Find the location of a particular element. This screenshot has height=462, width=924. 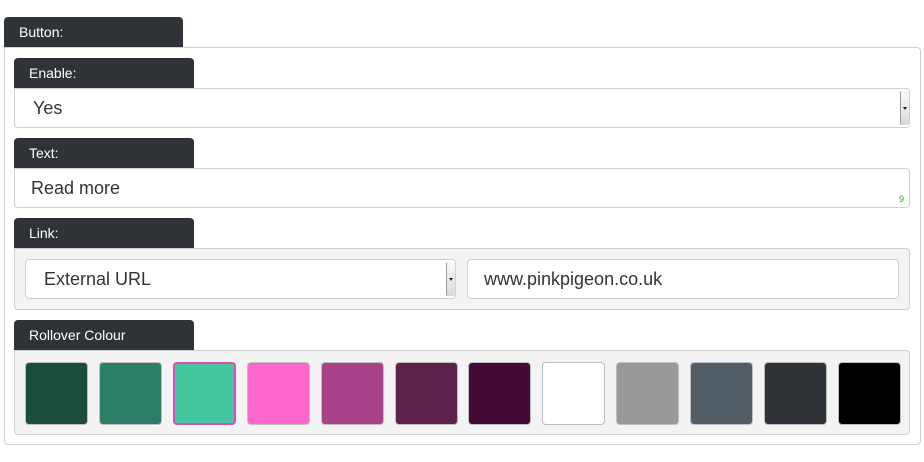

link-type-select: External URL is located at coordinates (240, 279).